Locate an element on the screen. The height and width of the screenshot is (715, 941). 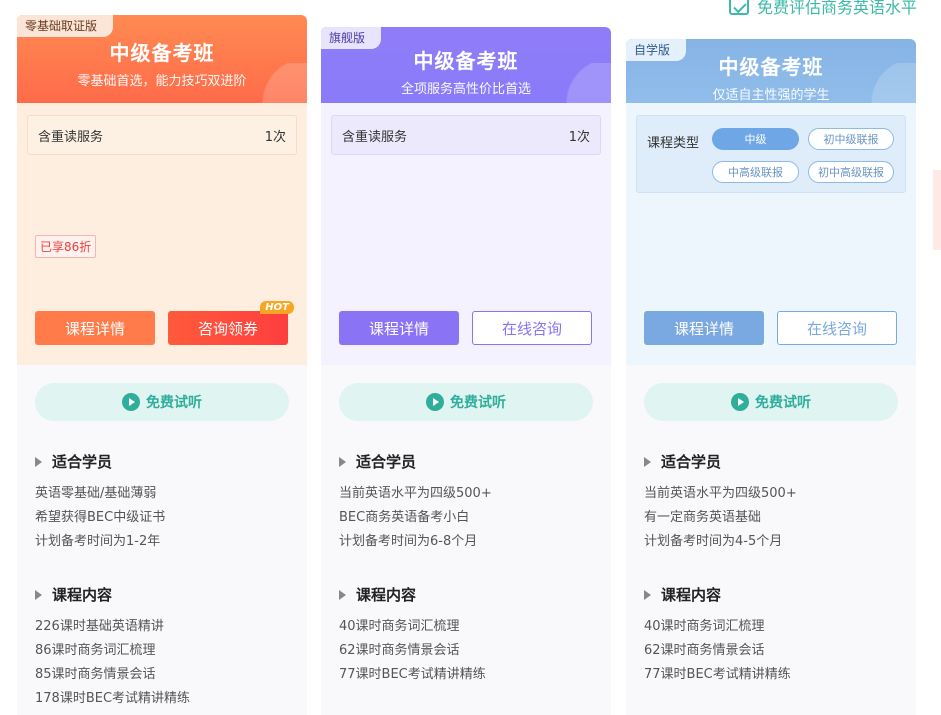
list-item: 226课时基础英语精讲 is located at coordinates (99, 626).